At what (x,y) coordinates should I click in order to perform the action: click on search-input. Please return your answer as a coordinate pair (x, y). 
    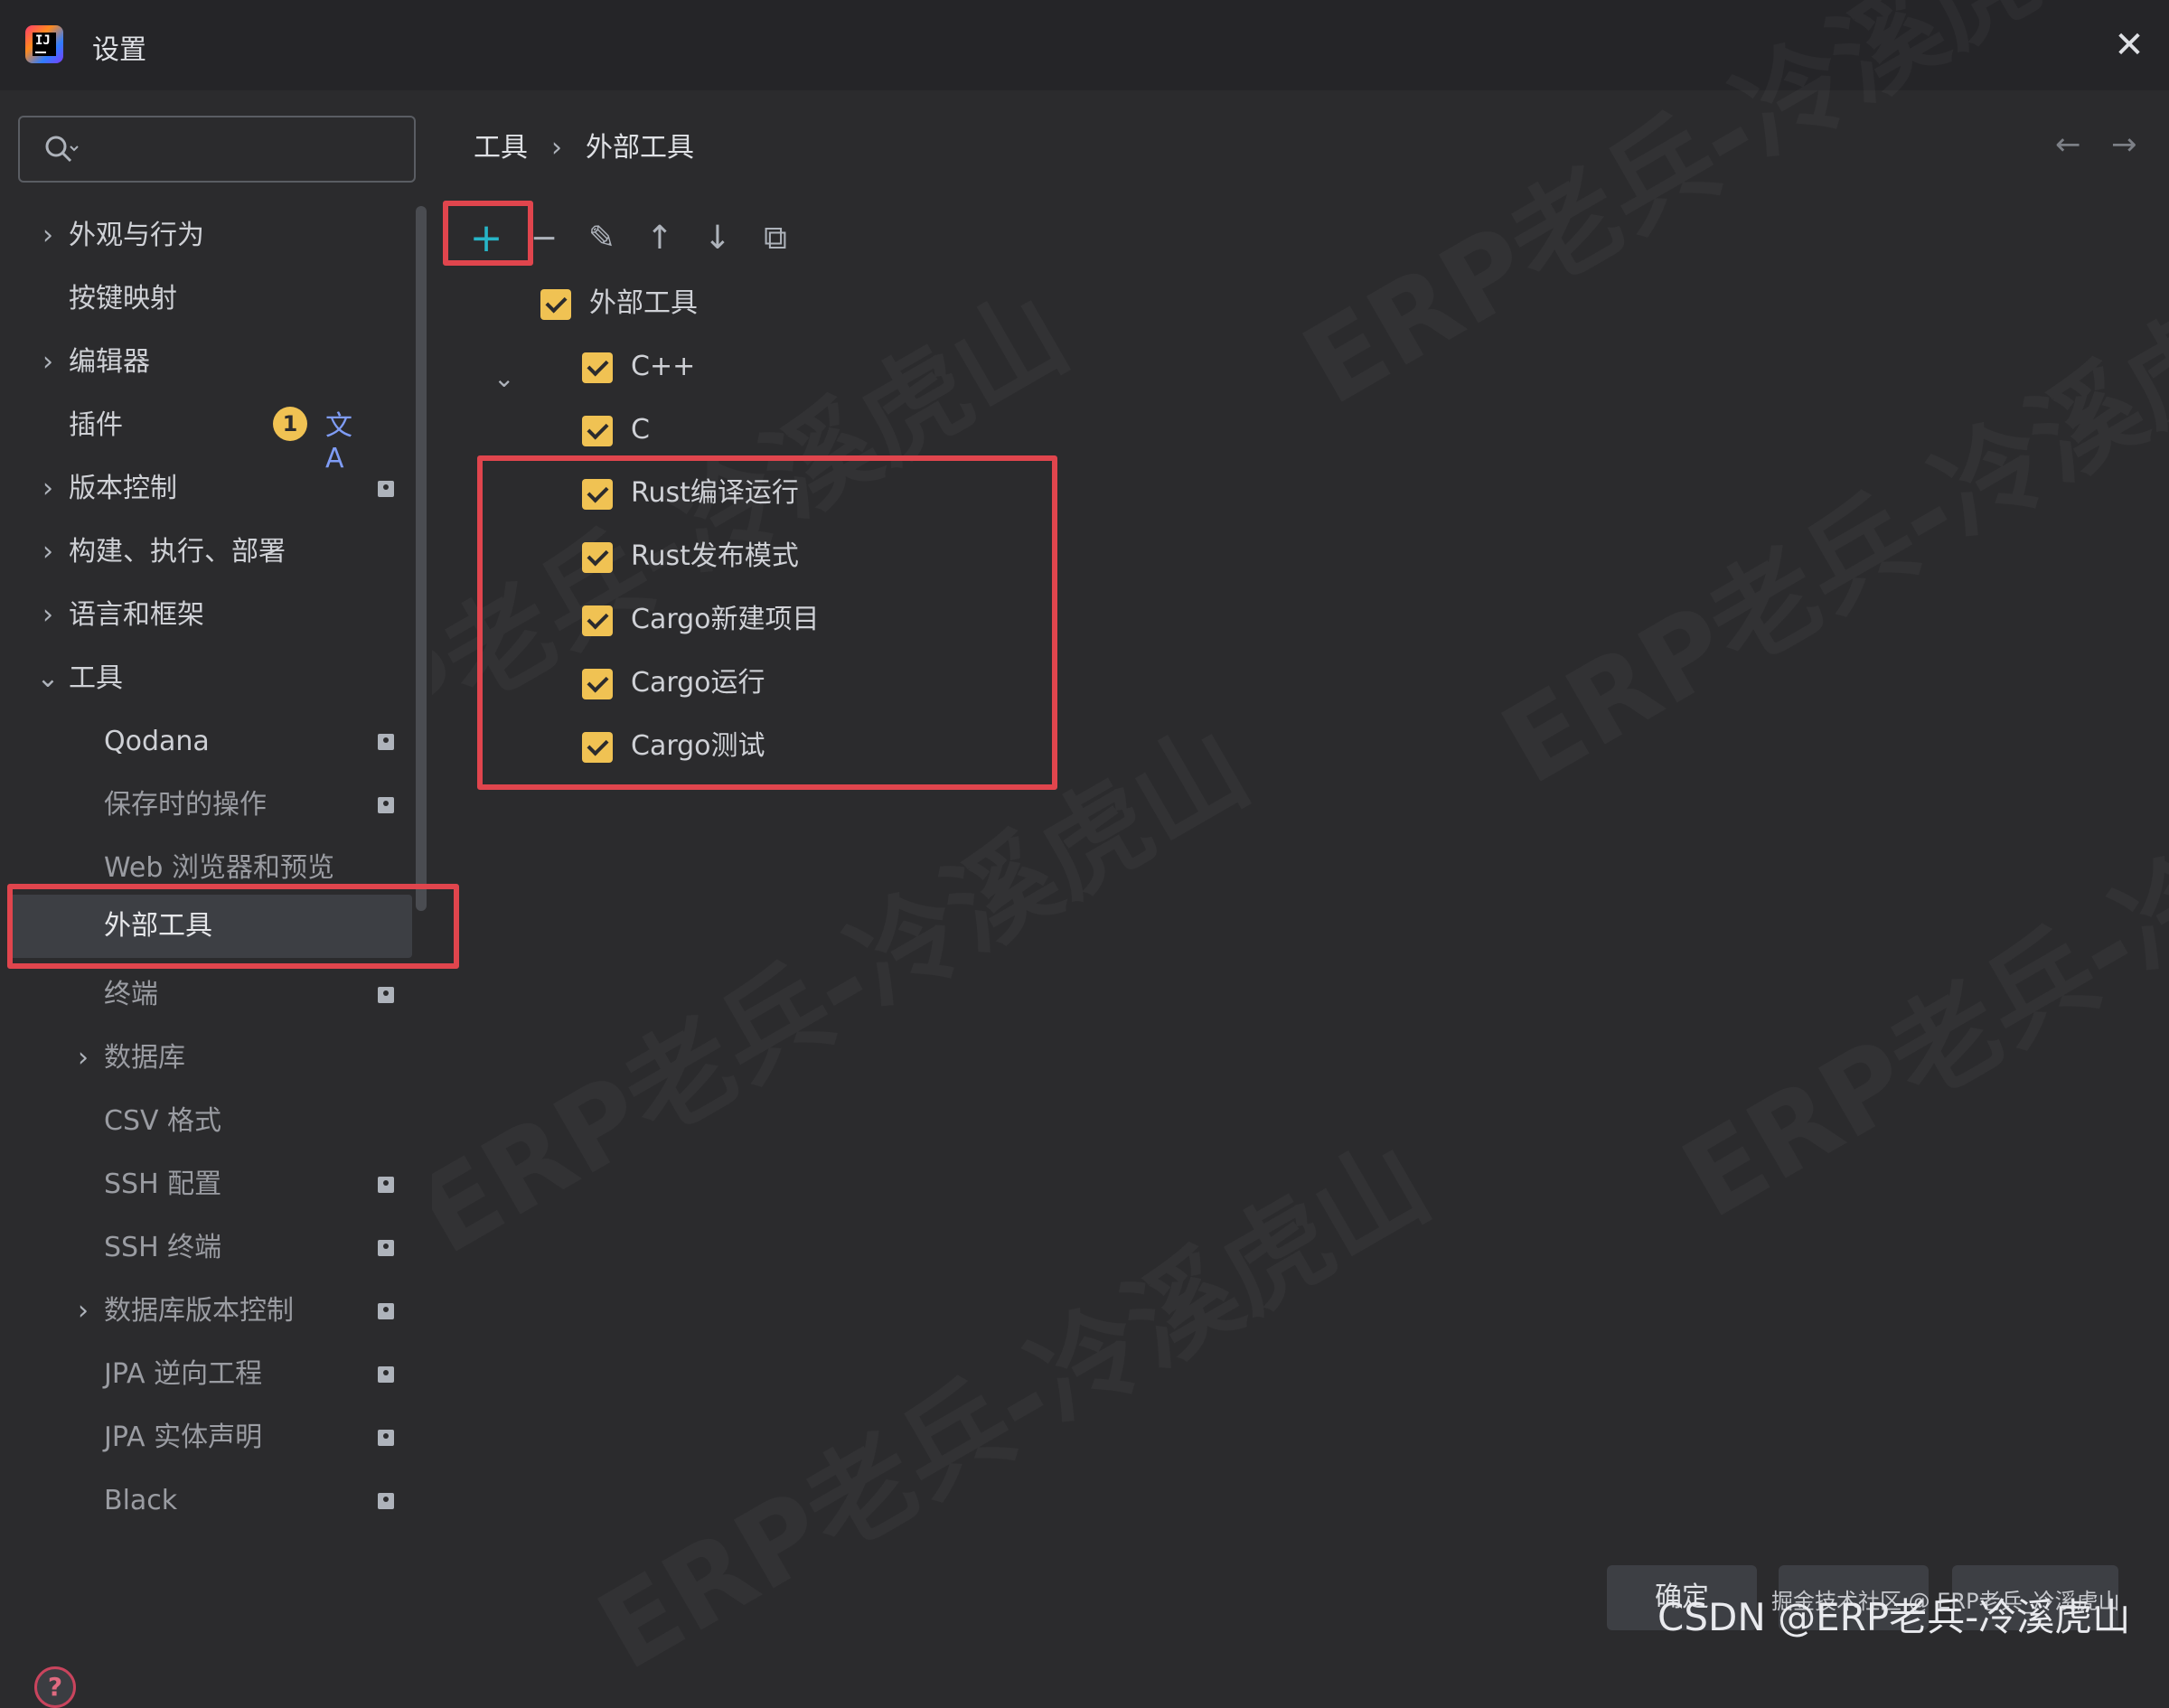
    Looking at the image, I should click on (247, 149).